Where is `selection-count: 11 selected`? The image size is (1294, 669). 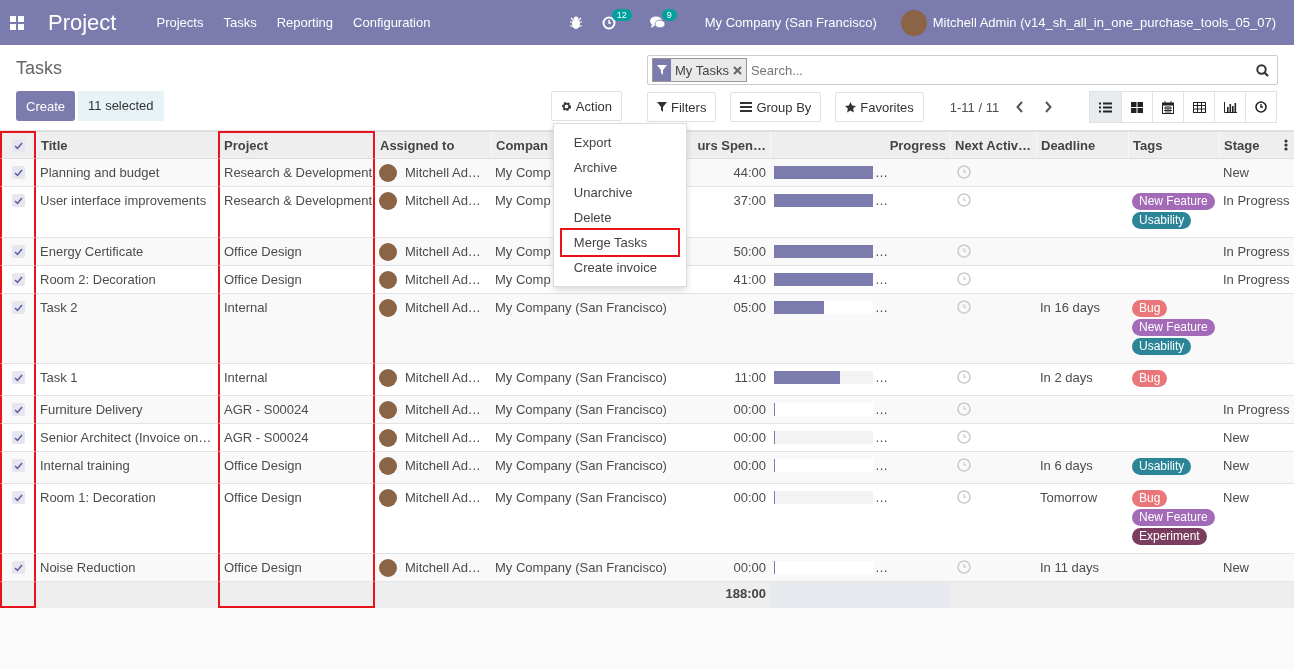 selection-count: 11 selected is located at coordinates (121, 106).